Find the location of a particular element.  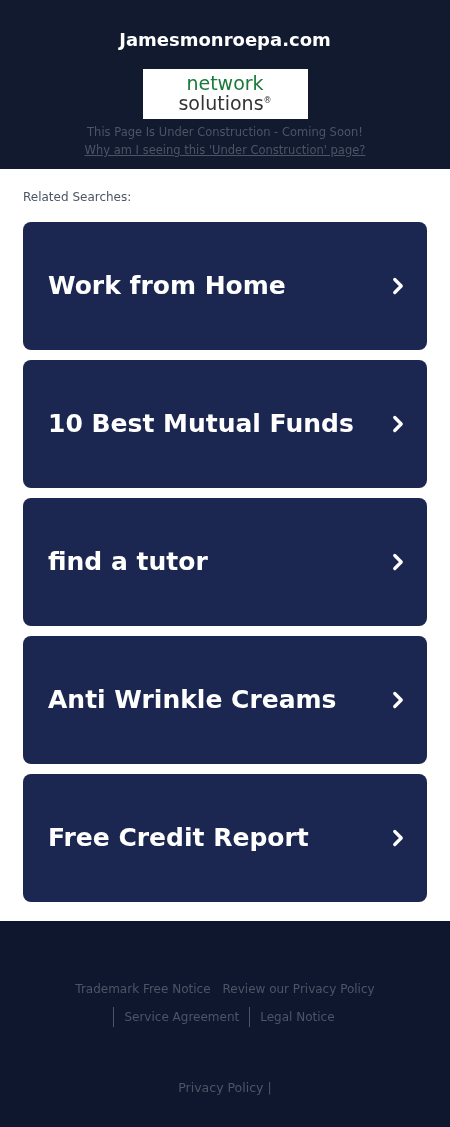

site-title: Jamesmonroepa.com is located at coordinates (225, 40).